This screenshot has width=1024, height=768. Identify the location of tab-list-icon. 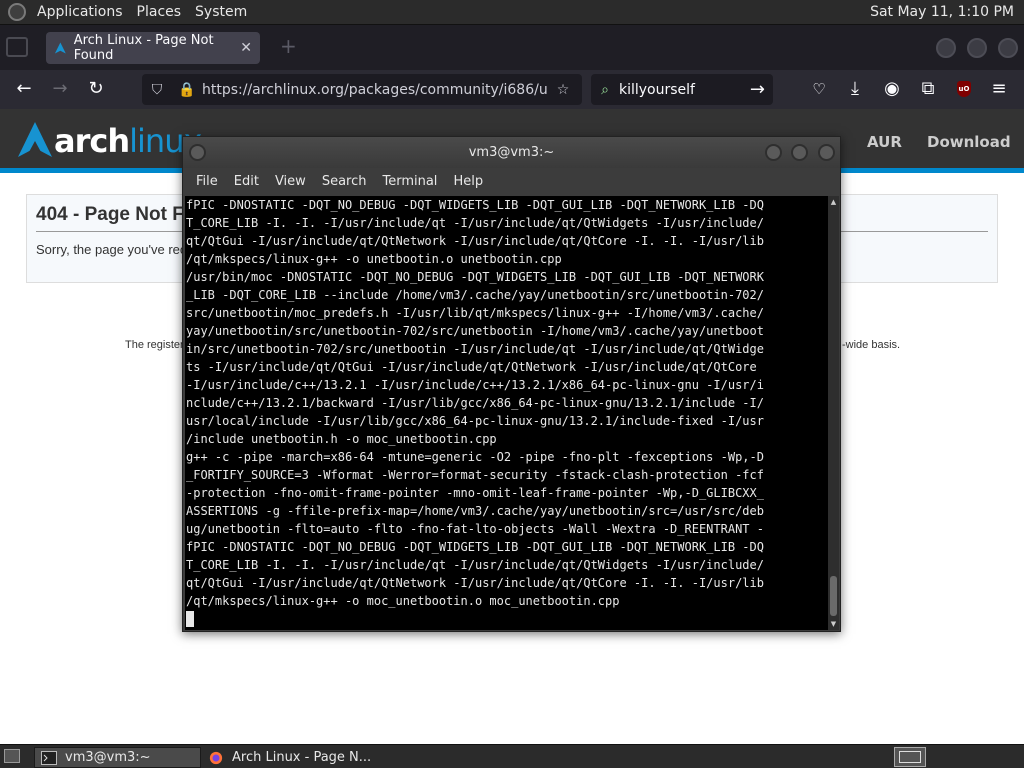
(17, 47).